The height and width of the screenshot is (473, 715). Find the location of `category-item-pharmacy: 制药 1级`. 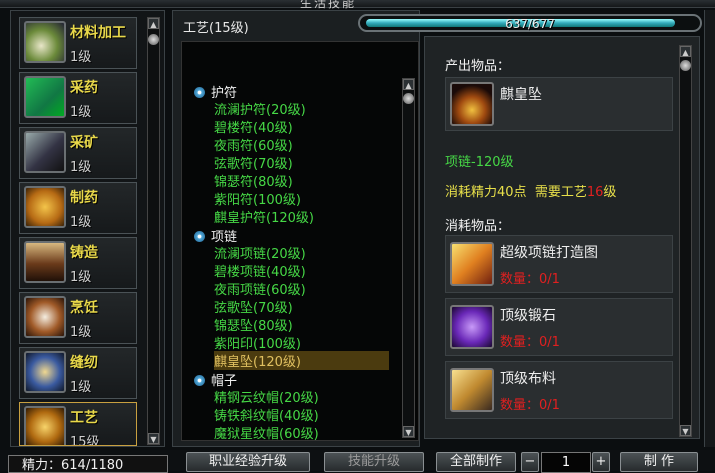

category-item-pharmacy: 制药 1级 is located at coordinates (78, 208).